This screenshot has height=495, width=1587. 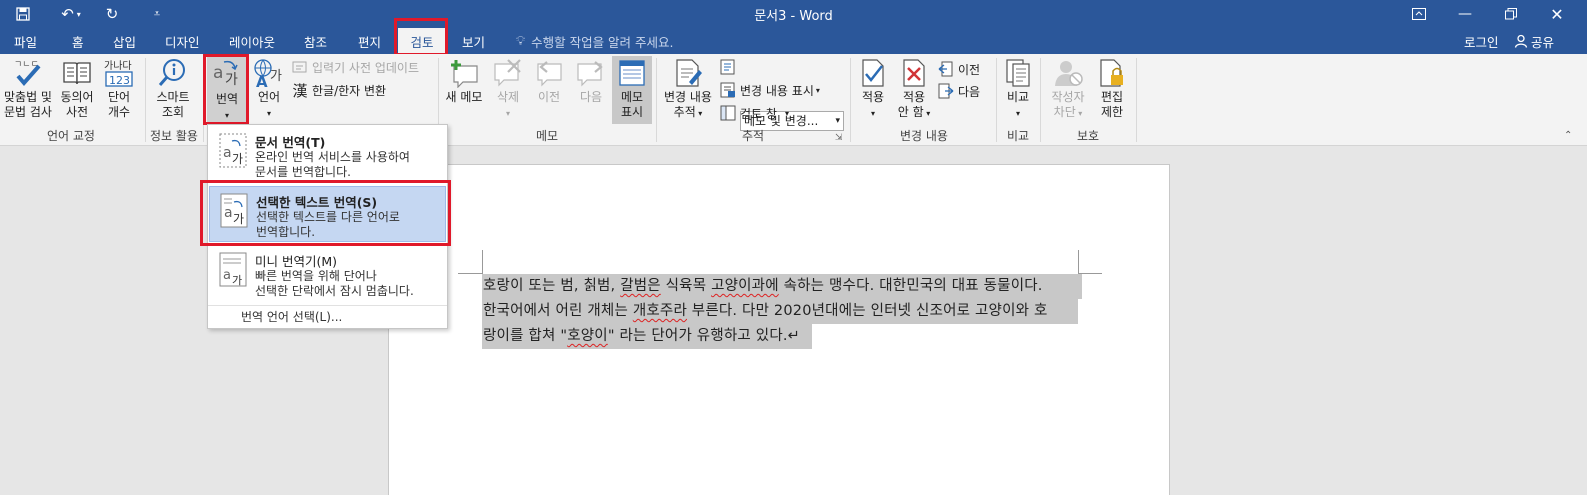 I want to click on close-icon: ✕, so click(x=1557, y=14).